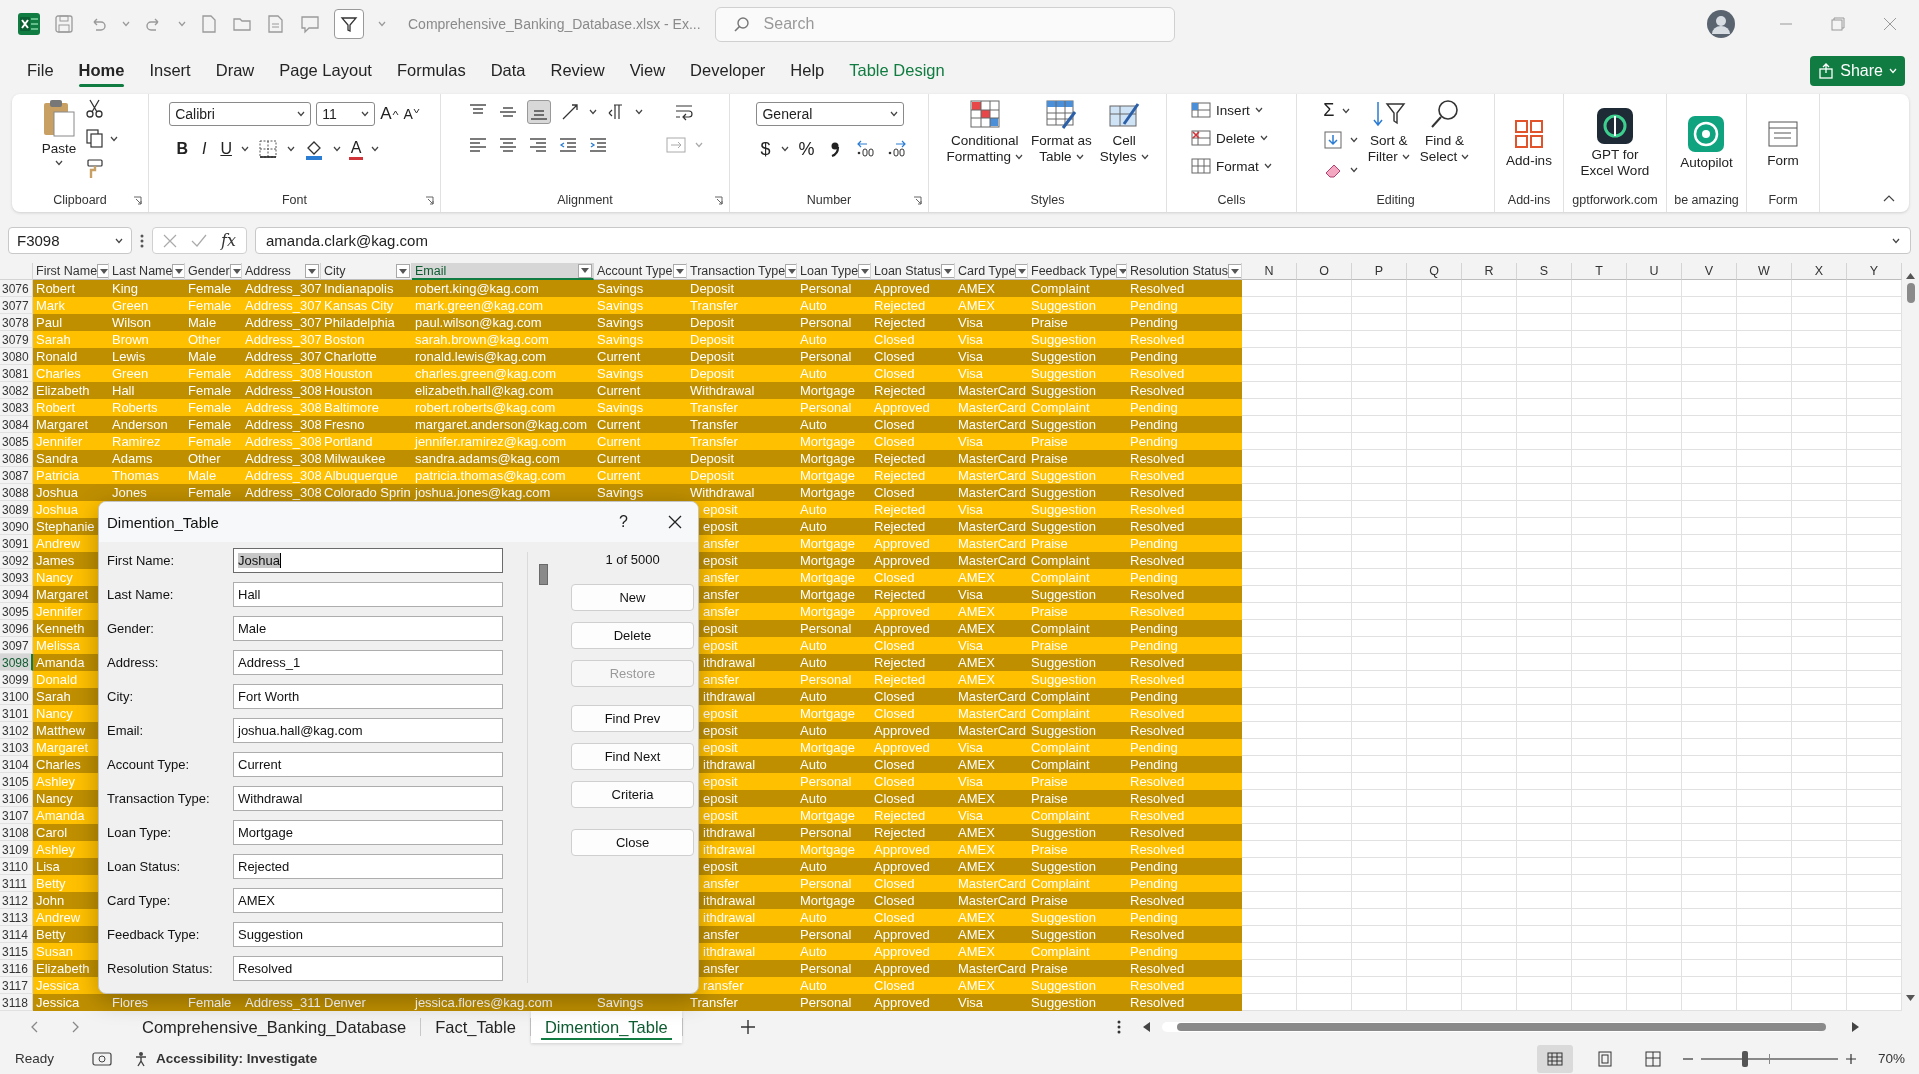 The width and height of the screenshot is (1919, 1074). Describe the element at coordinates (102, 1058) in the screenshot. I see `cell-mode-icon` at that location.